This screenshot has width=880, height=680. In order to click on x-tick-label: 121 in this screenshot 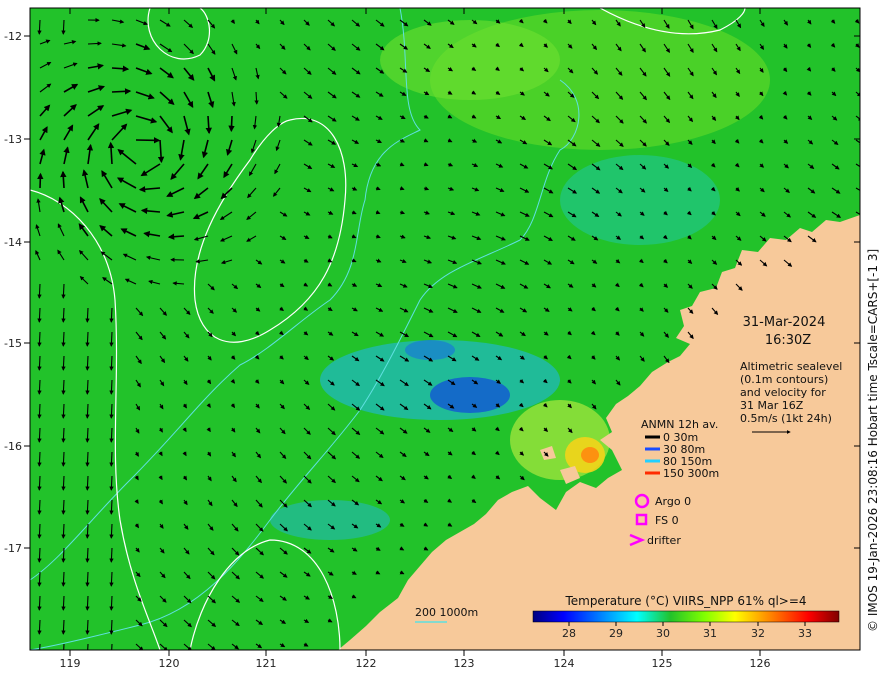, I will do `click(266, 663)`.